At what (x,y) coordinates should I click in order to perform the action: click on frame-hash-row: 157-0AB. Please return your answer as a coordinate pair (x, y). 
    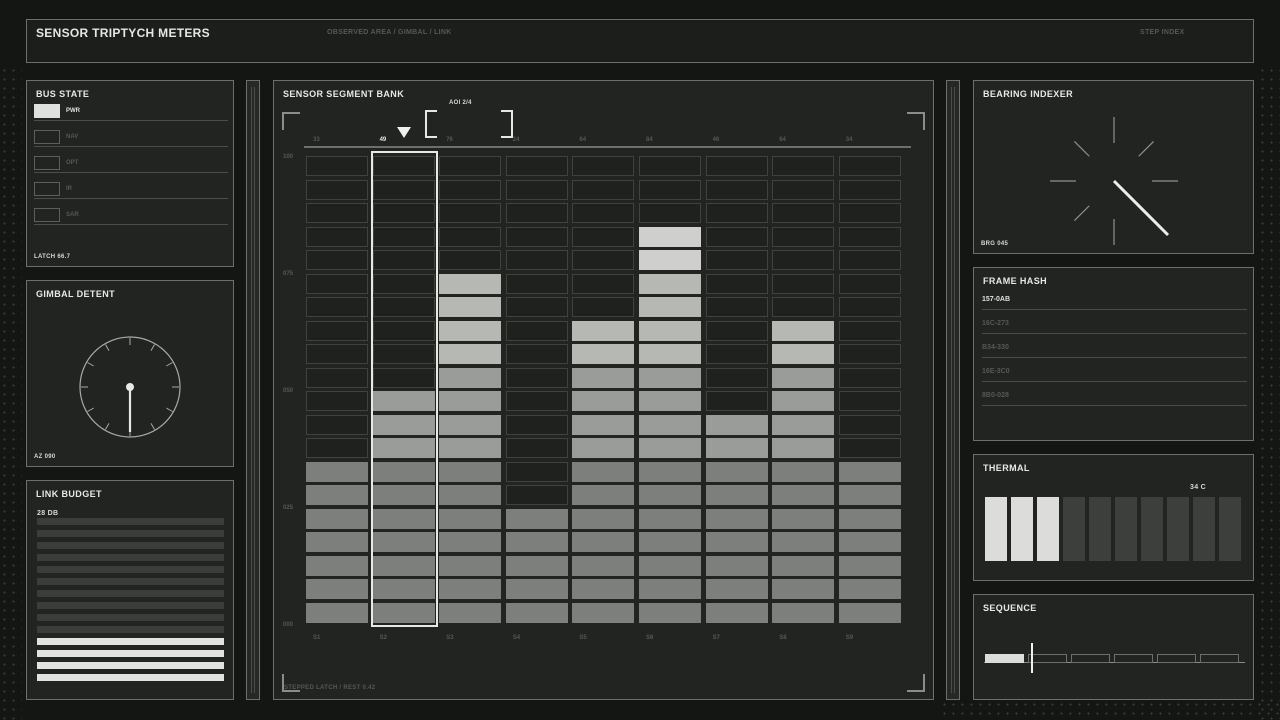
    Looking at the image, I should click on (996, 299).